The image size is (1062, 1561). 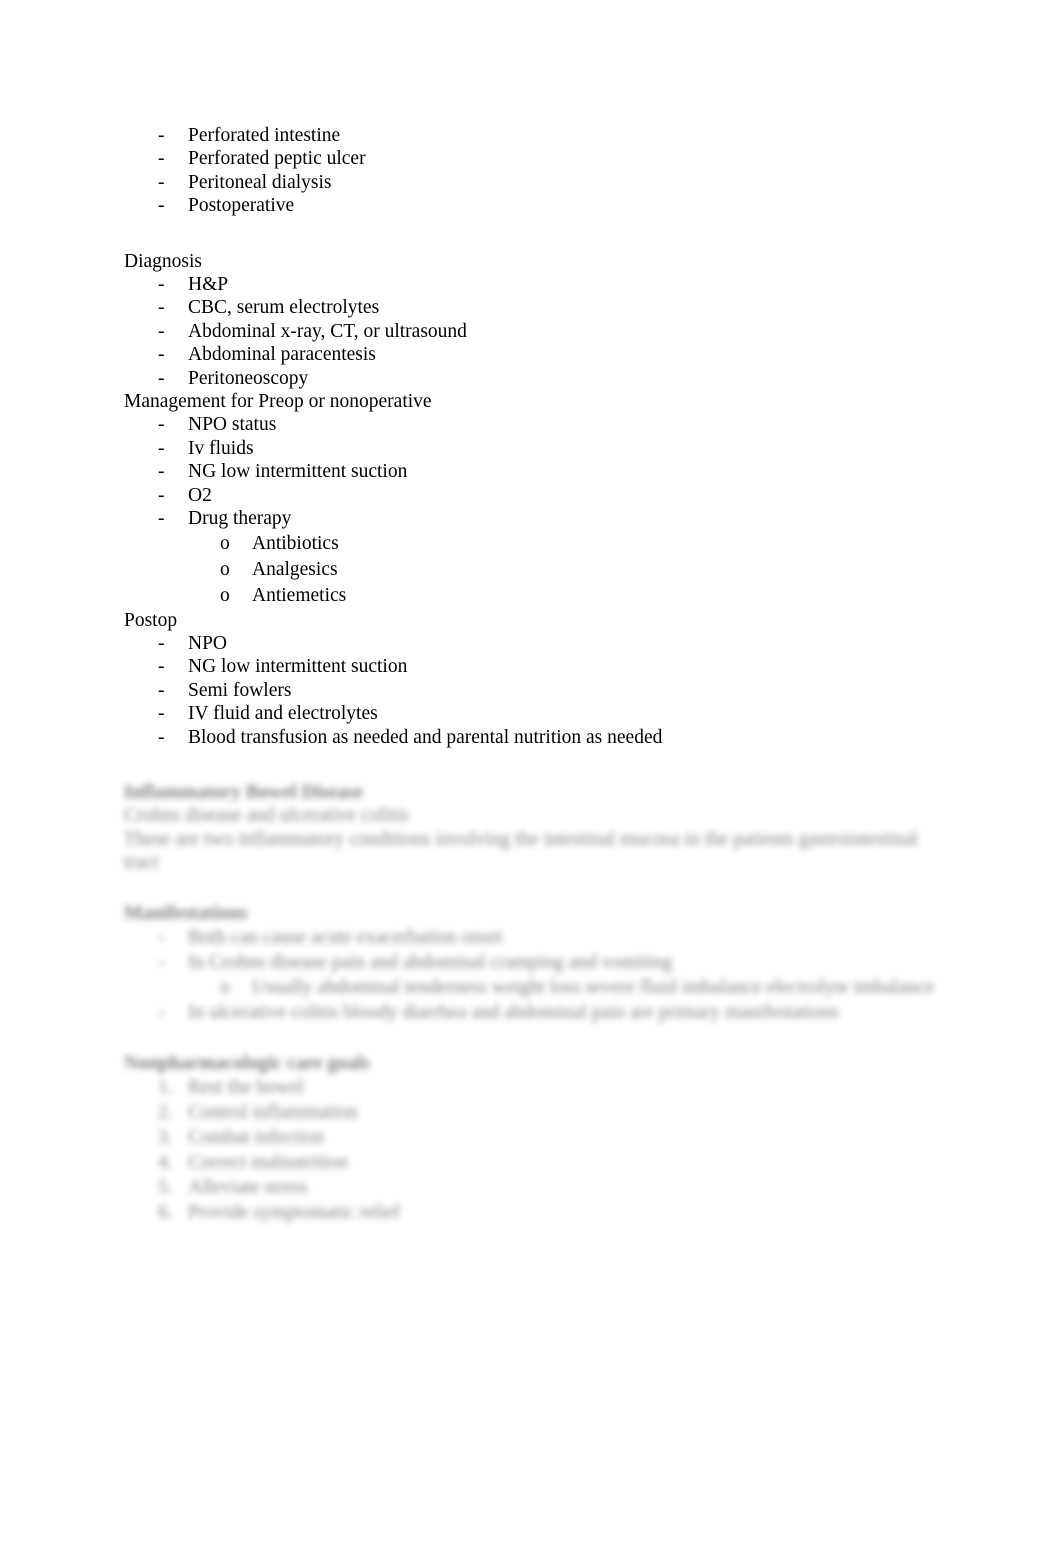 I want to click on list-item-label: Iv fluids, so click(x=221, y=448).